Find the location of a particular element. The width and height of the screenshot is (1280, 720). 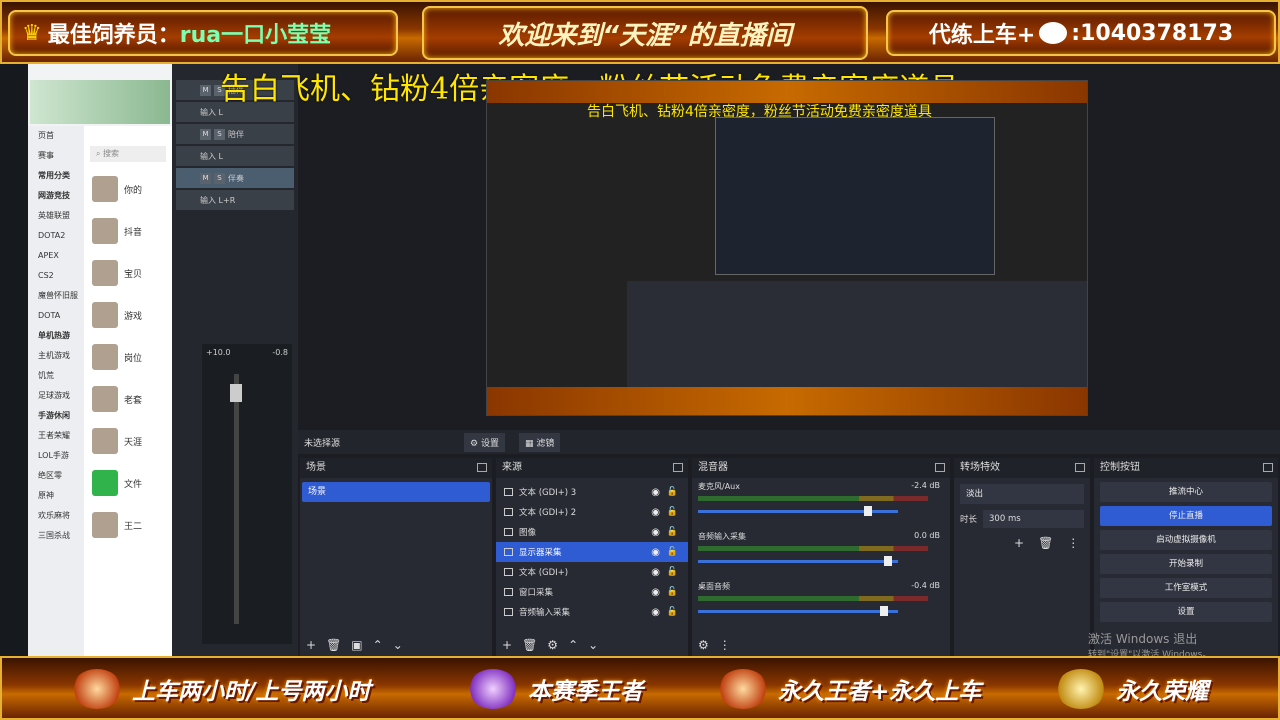

daw-track-input: 输入 L+R is located at coordinates (235, 200).